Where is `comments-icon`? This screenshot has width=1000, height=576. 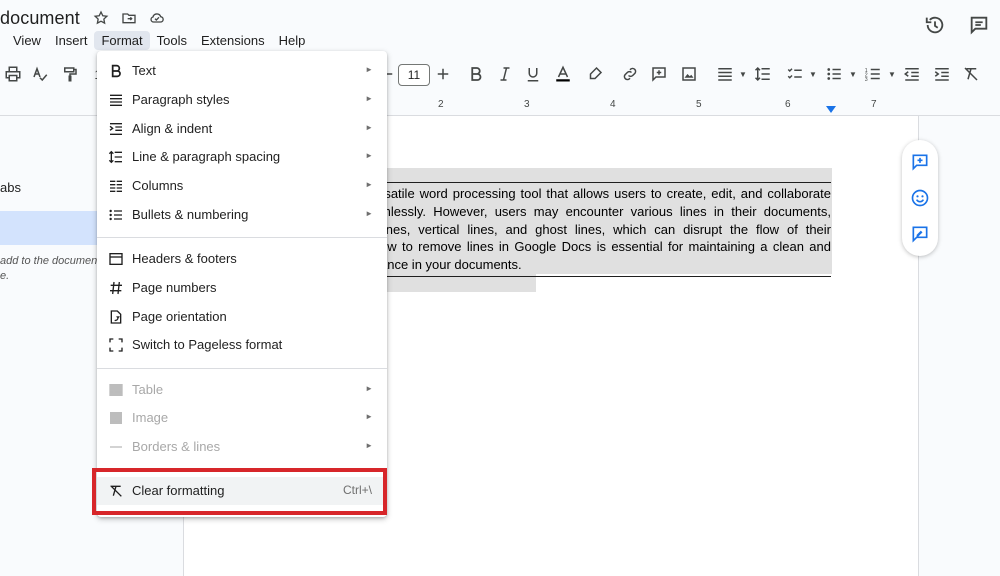
comments-icon is located at coordinates (979, 27).